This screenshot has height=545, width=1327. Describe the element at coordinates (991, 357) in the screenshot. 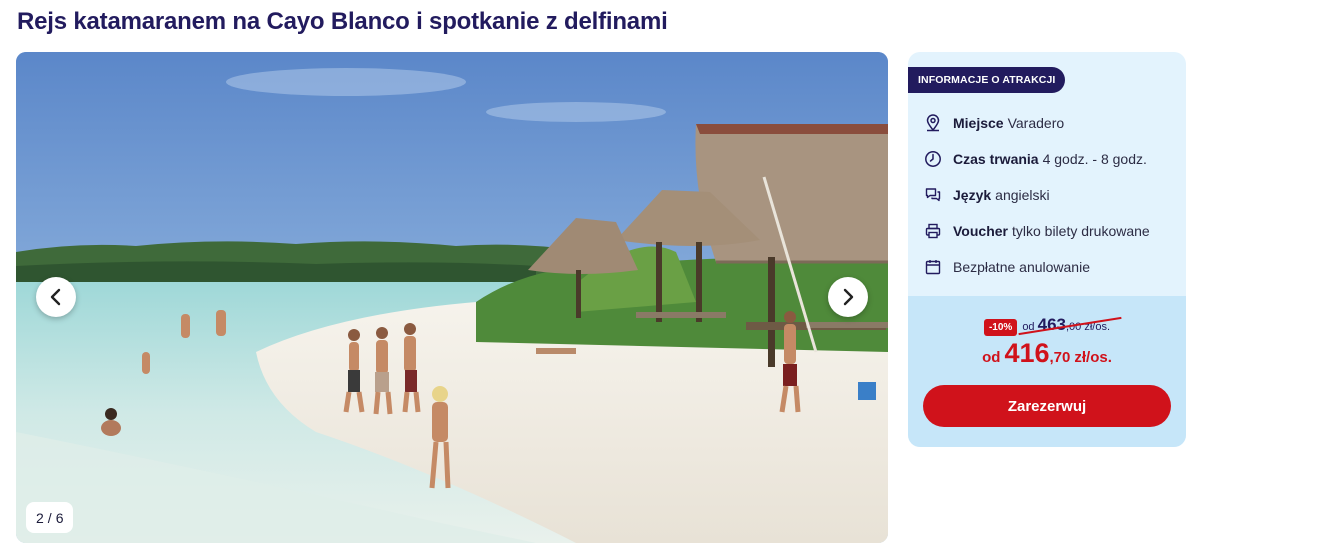

I see `new-price-prefix: od` at that location.